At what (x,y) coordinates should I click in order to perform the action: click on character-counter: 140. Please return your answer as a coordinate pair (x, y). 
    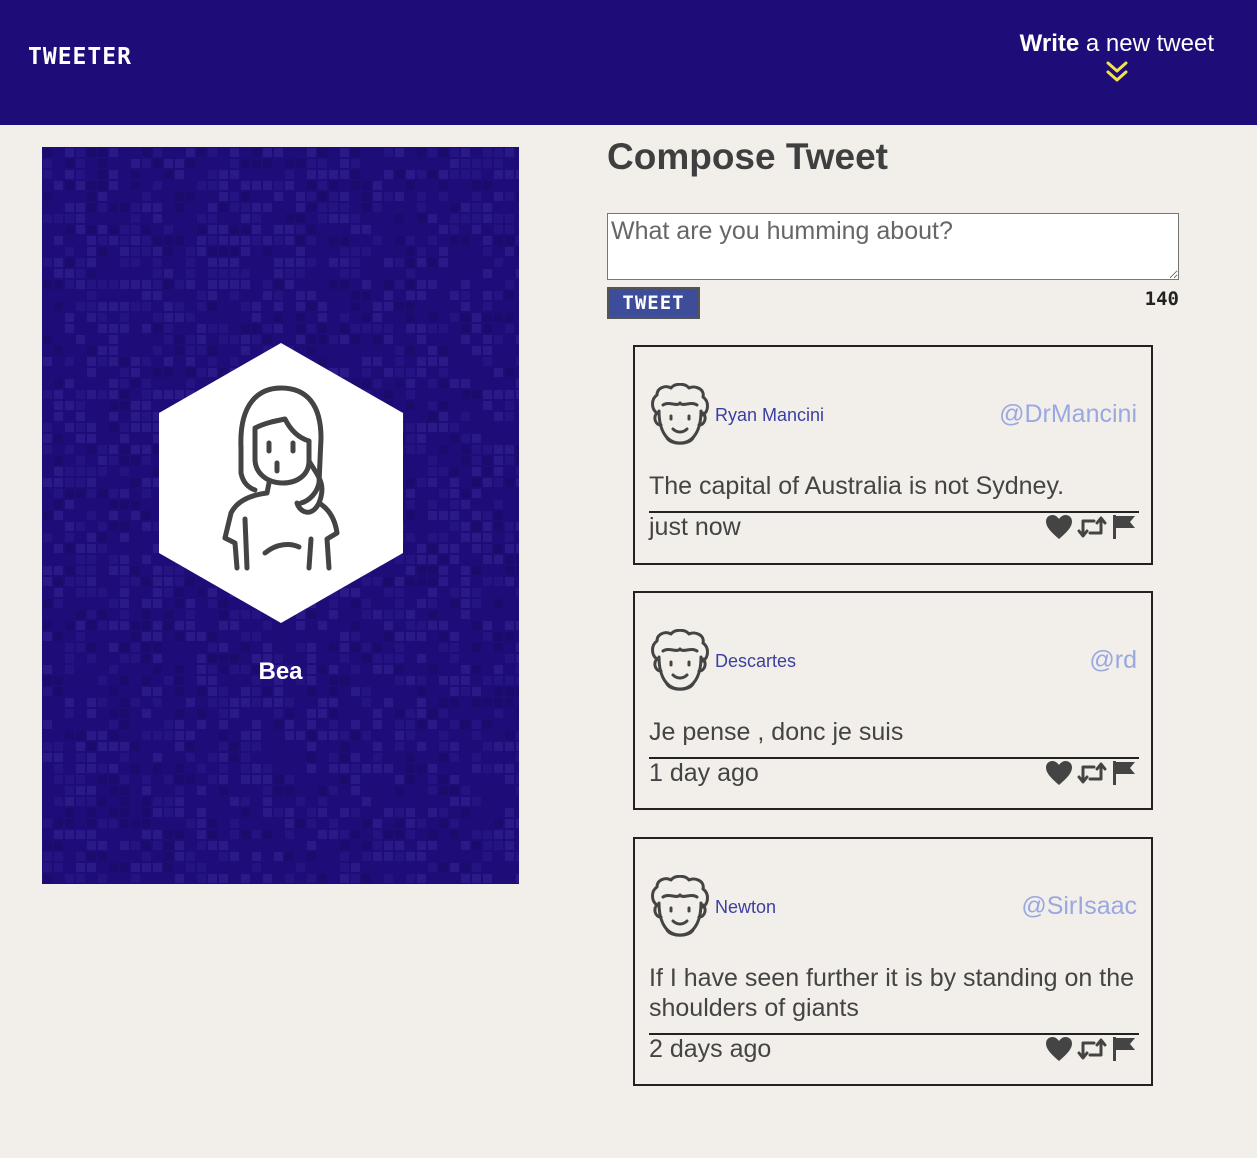
    Looking at the image, I should click on (1161, 299).